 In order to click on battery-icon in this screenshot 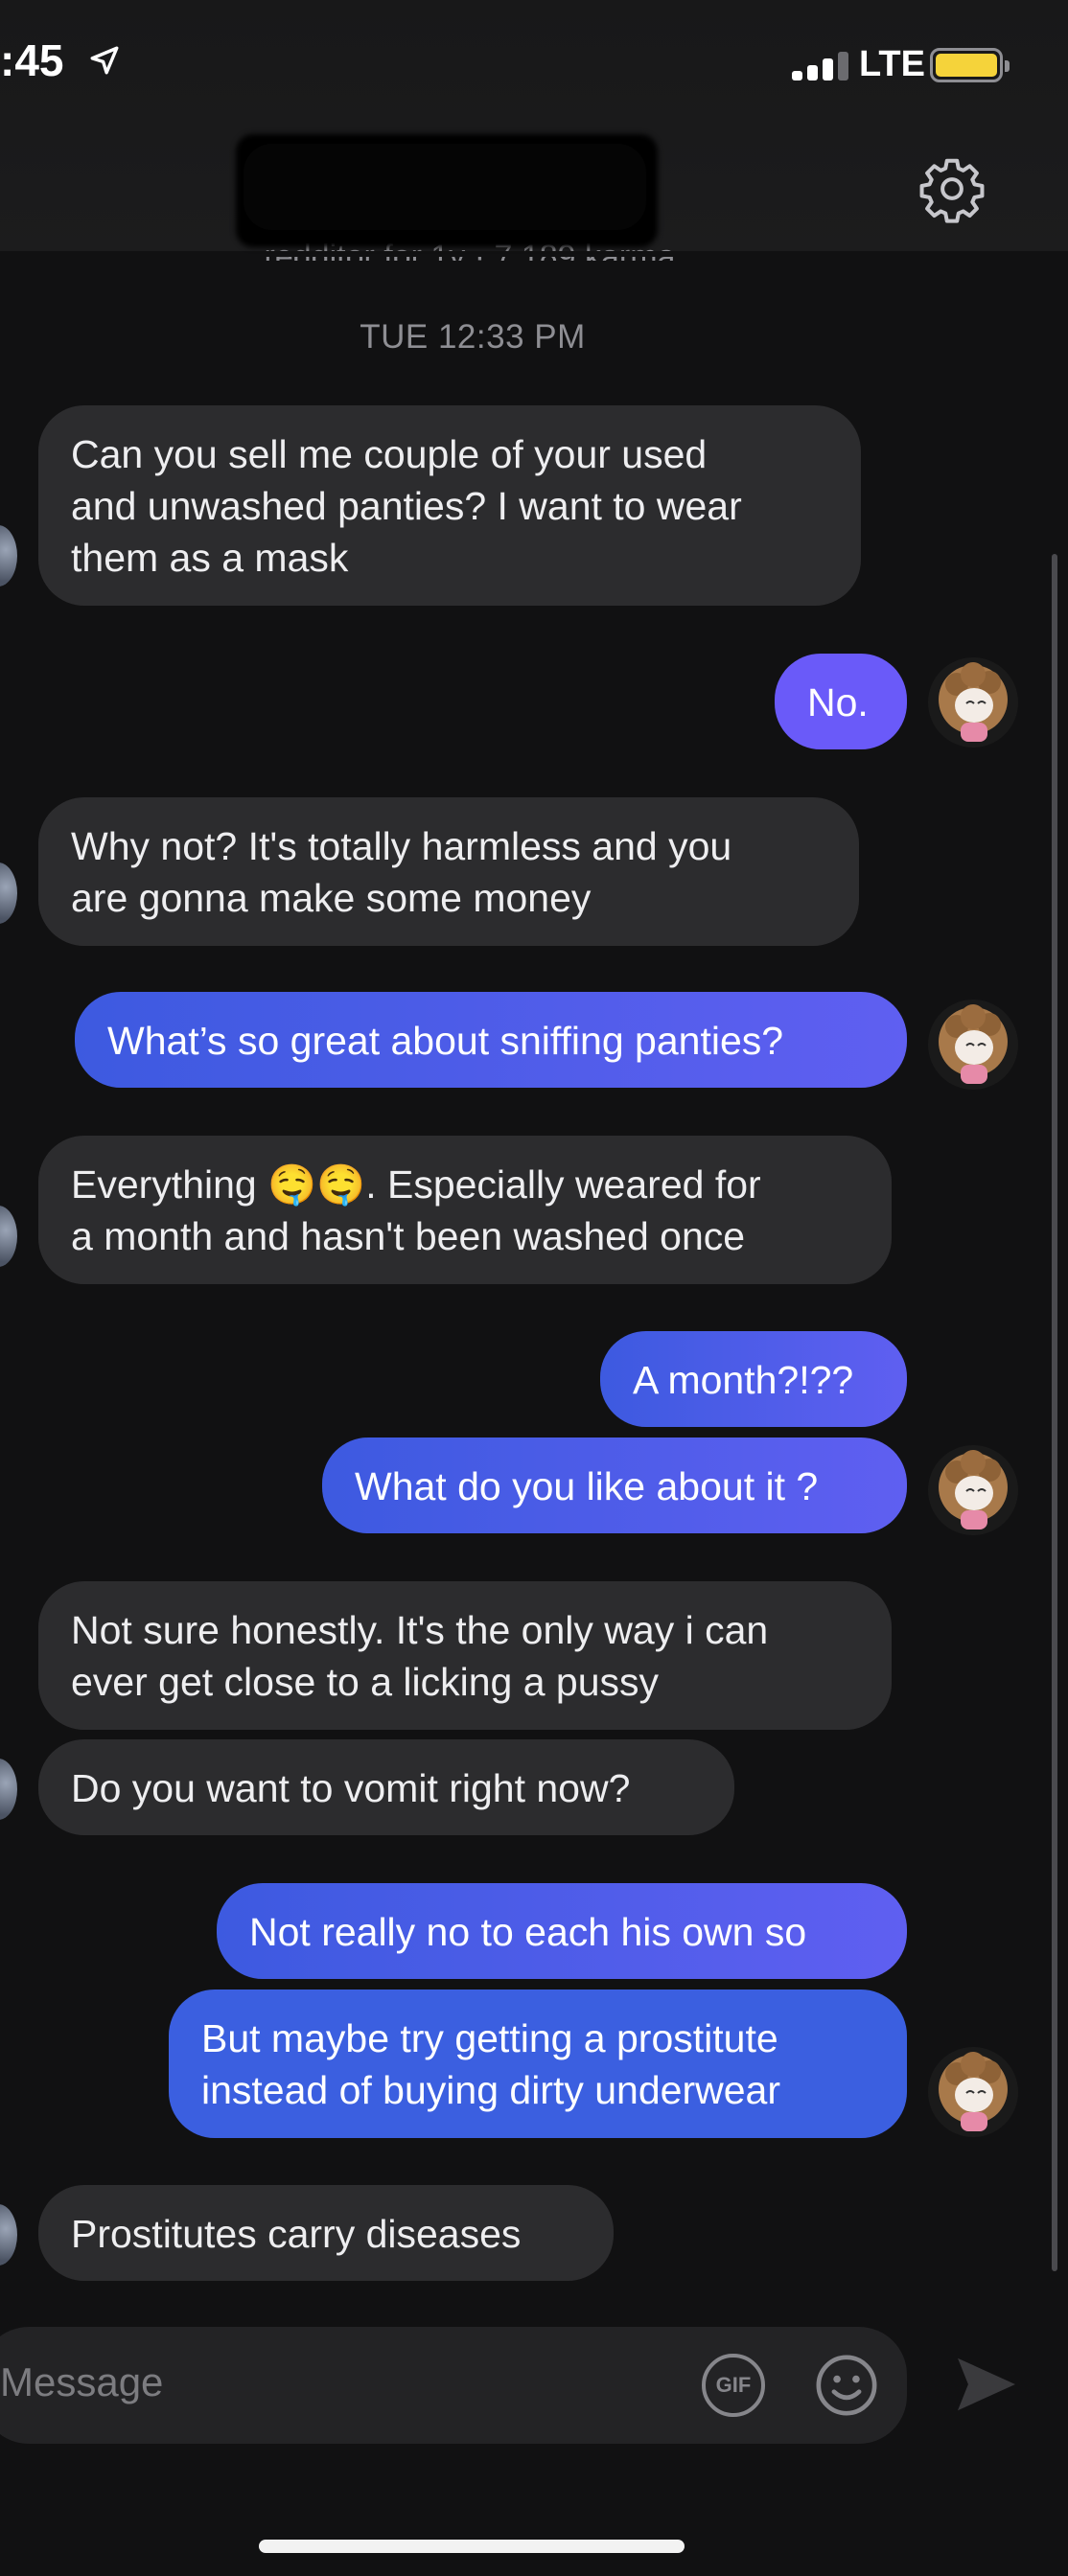, I will do `click(970, 65)`.